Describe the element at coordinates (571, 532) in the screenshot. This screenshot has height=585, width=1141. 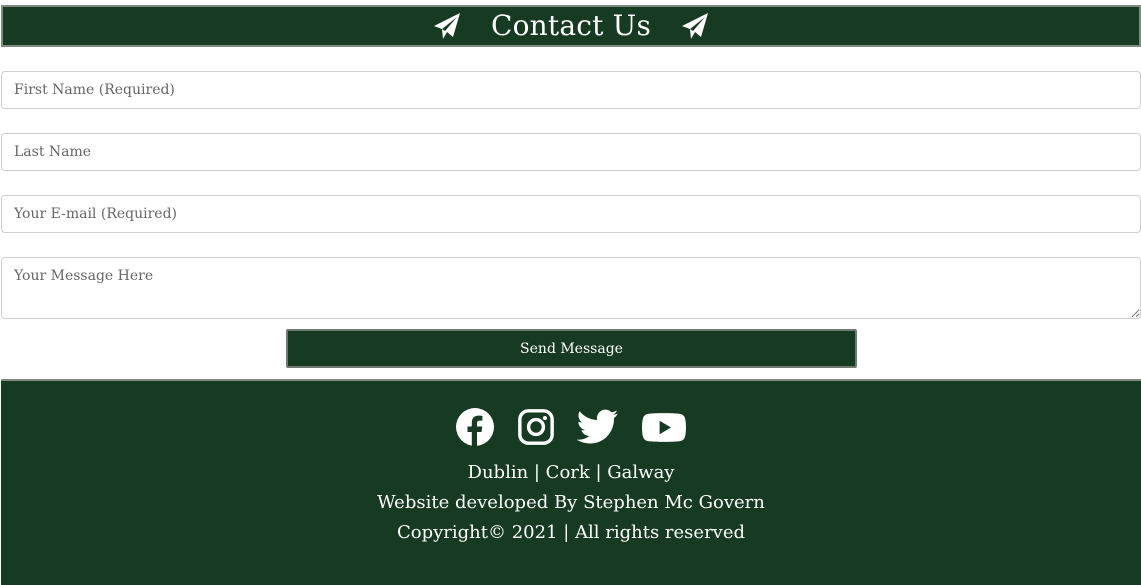
I see `footer-copyright: Copyright© 2021 | All rights reserved` at that location.